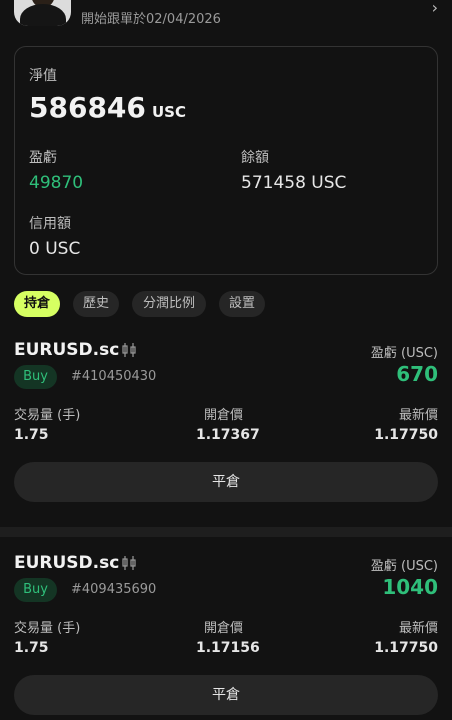 This screenshot has width=452, height=720. I want to click on avatar-body, so click(43, 15).